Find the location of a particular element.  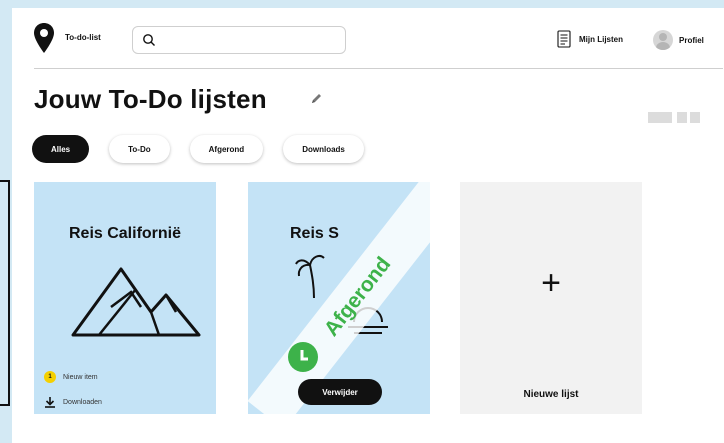

search-input is located at coordinates (251, 40).